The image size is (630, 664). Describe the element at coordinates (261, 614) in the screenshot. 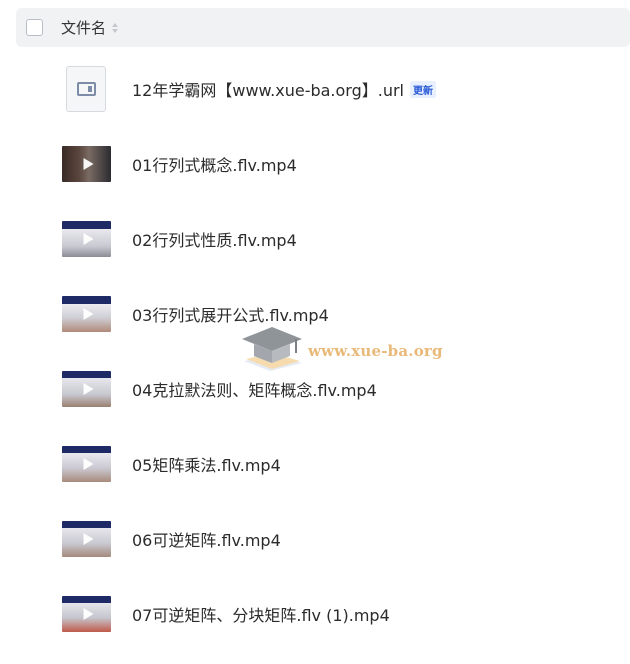

I see `file-name: 07可逆矩阵、分块矩阵.flv (1).mp4` at that location.